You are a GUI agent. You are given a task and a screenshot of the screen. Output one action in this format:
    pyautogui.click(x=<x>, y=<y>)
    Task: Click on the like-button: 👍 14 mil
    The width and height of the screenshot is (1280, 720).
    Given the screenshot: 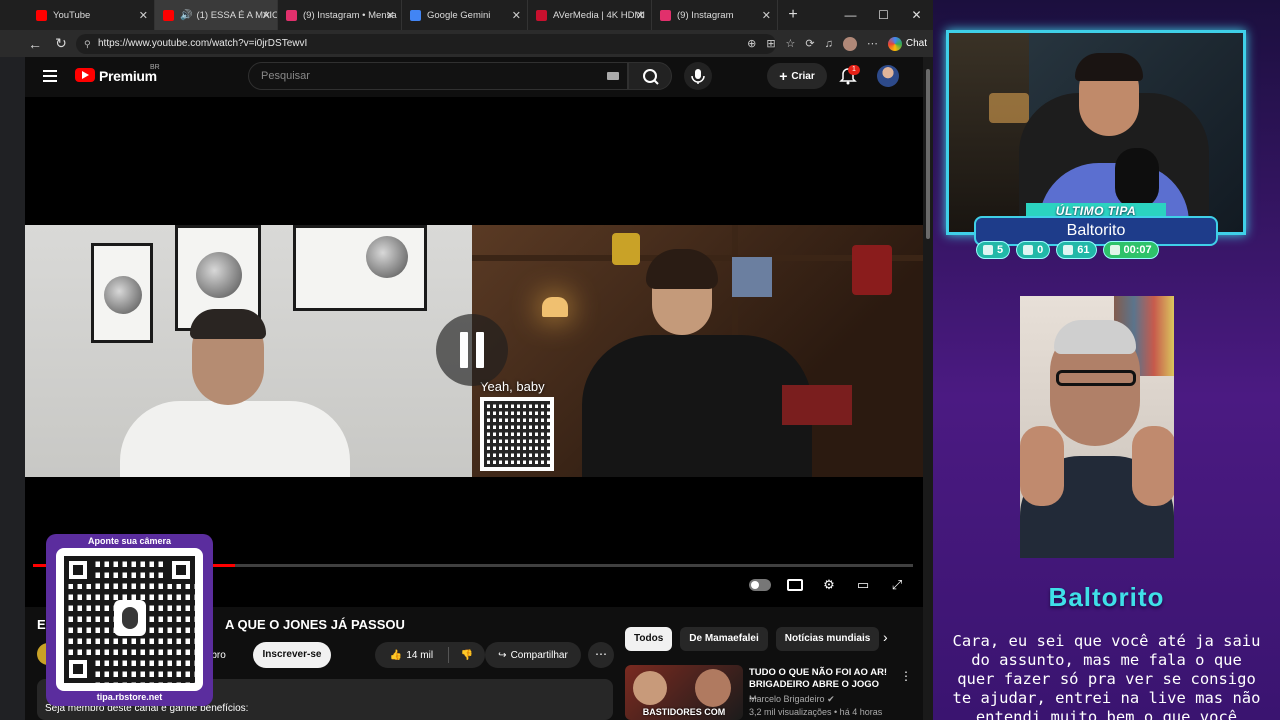 What is the action you would take?
    pyautogui.click(x=411, y=655)
    